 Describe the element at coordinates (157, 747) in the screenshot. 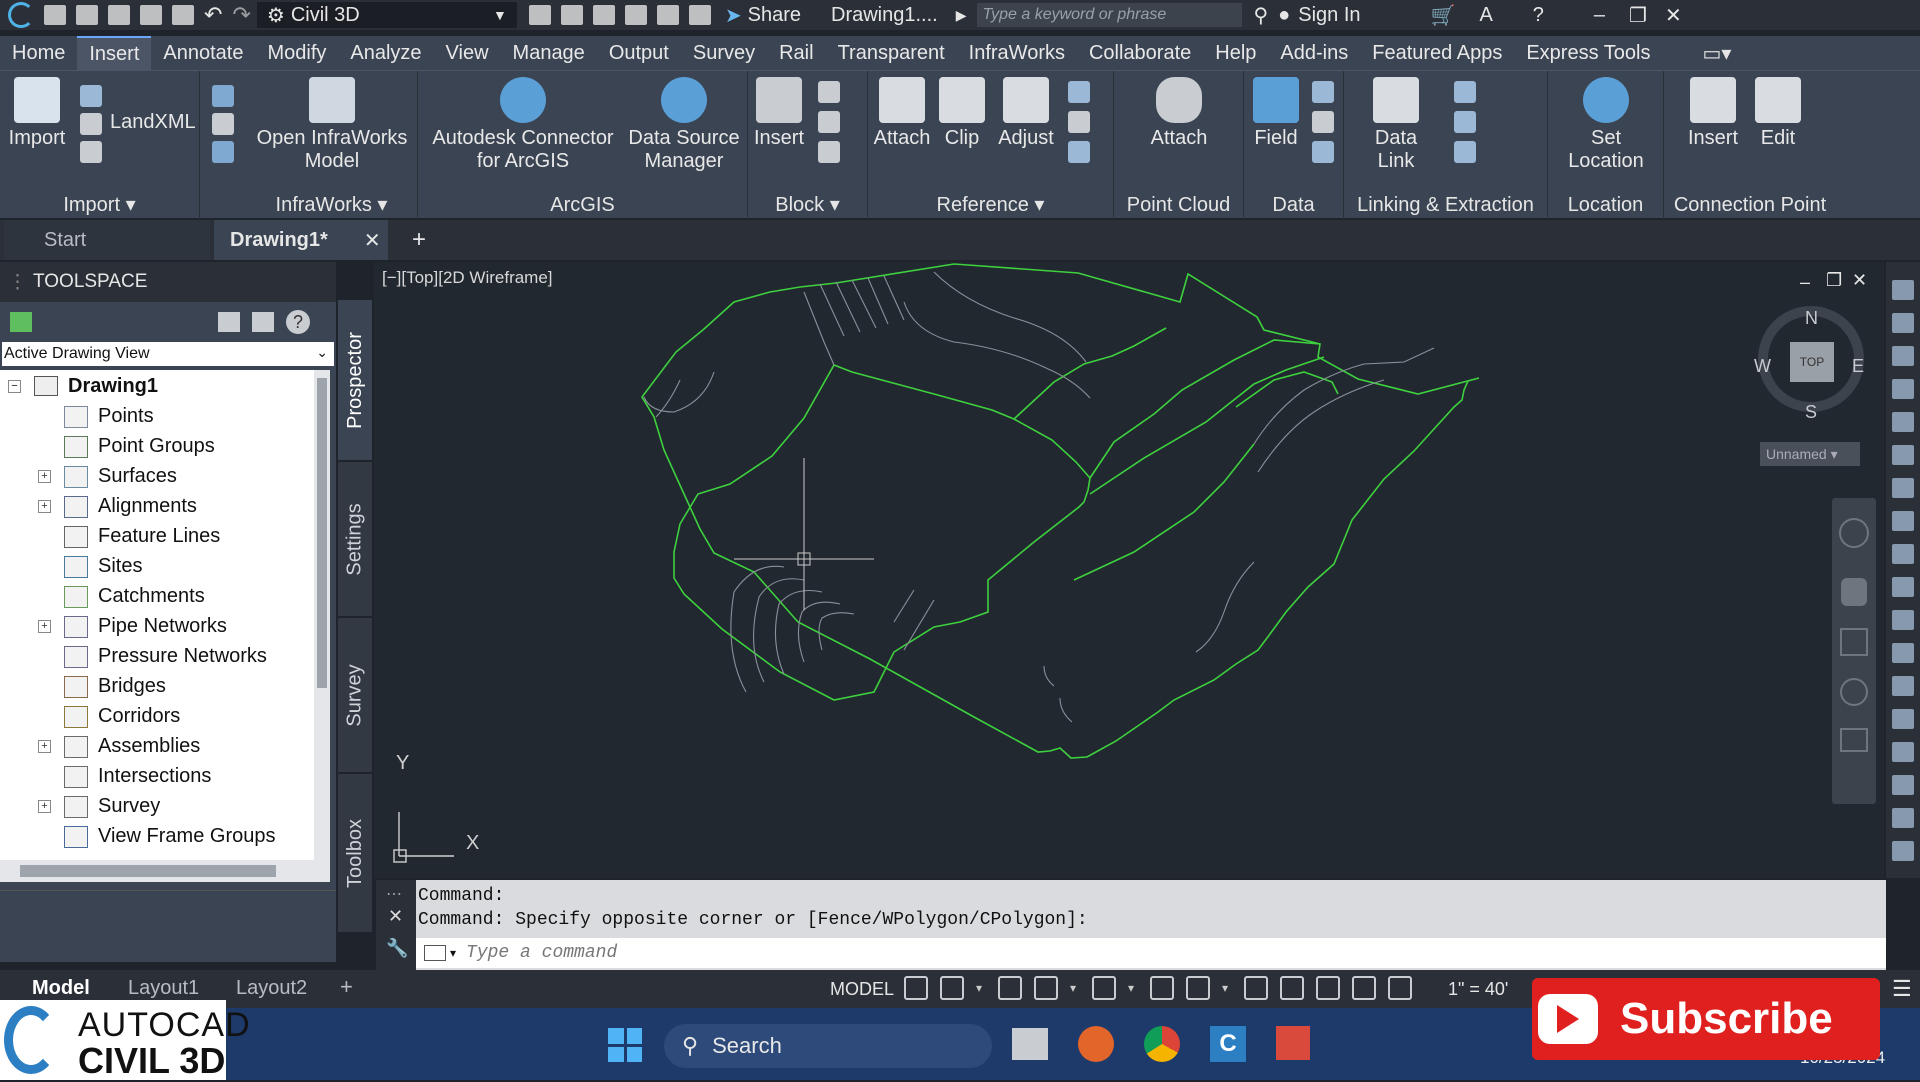

I see `tree-item-assemblies: + Assemblies` at that location.